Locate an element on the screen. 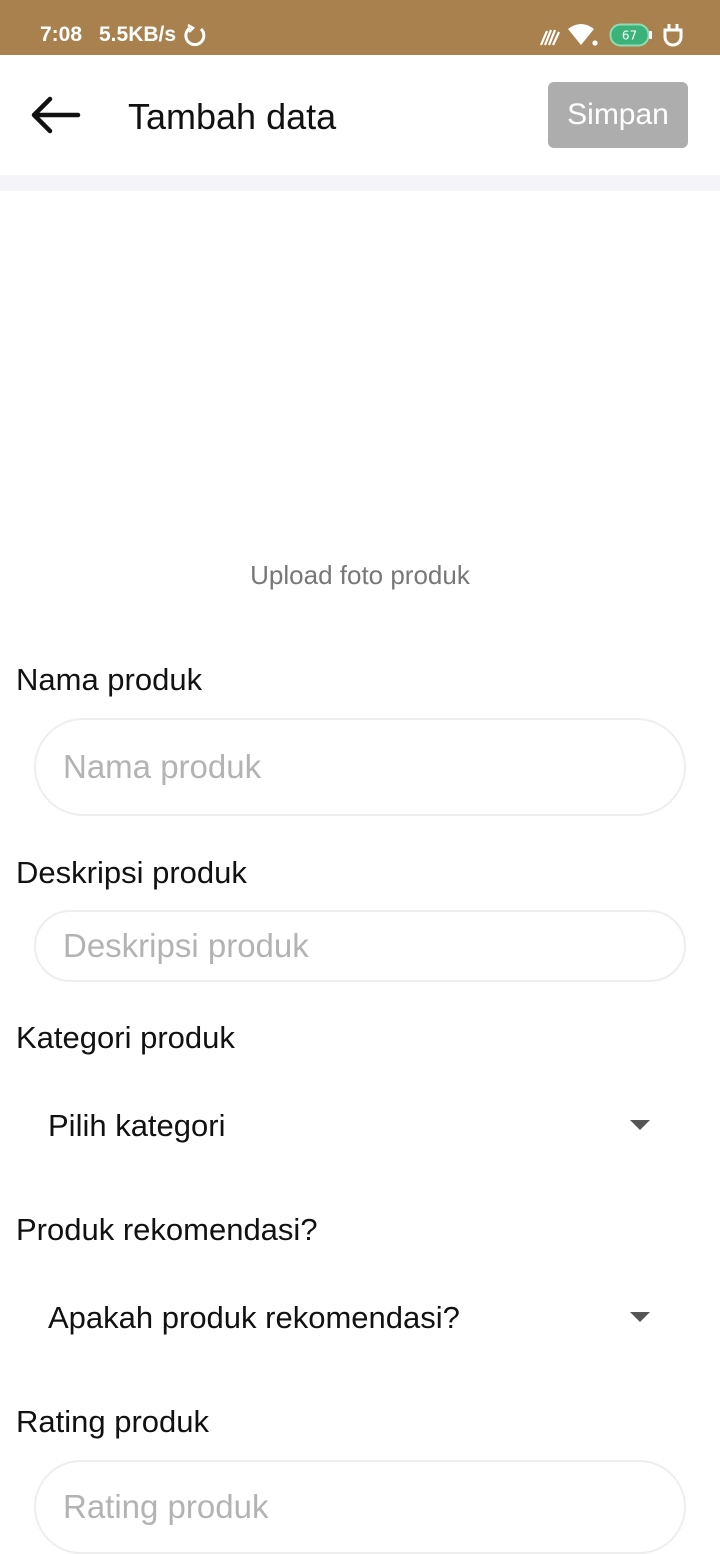  back-arrow-icon is located at coordinates (56, 115).